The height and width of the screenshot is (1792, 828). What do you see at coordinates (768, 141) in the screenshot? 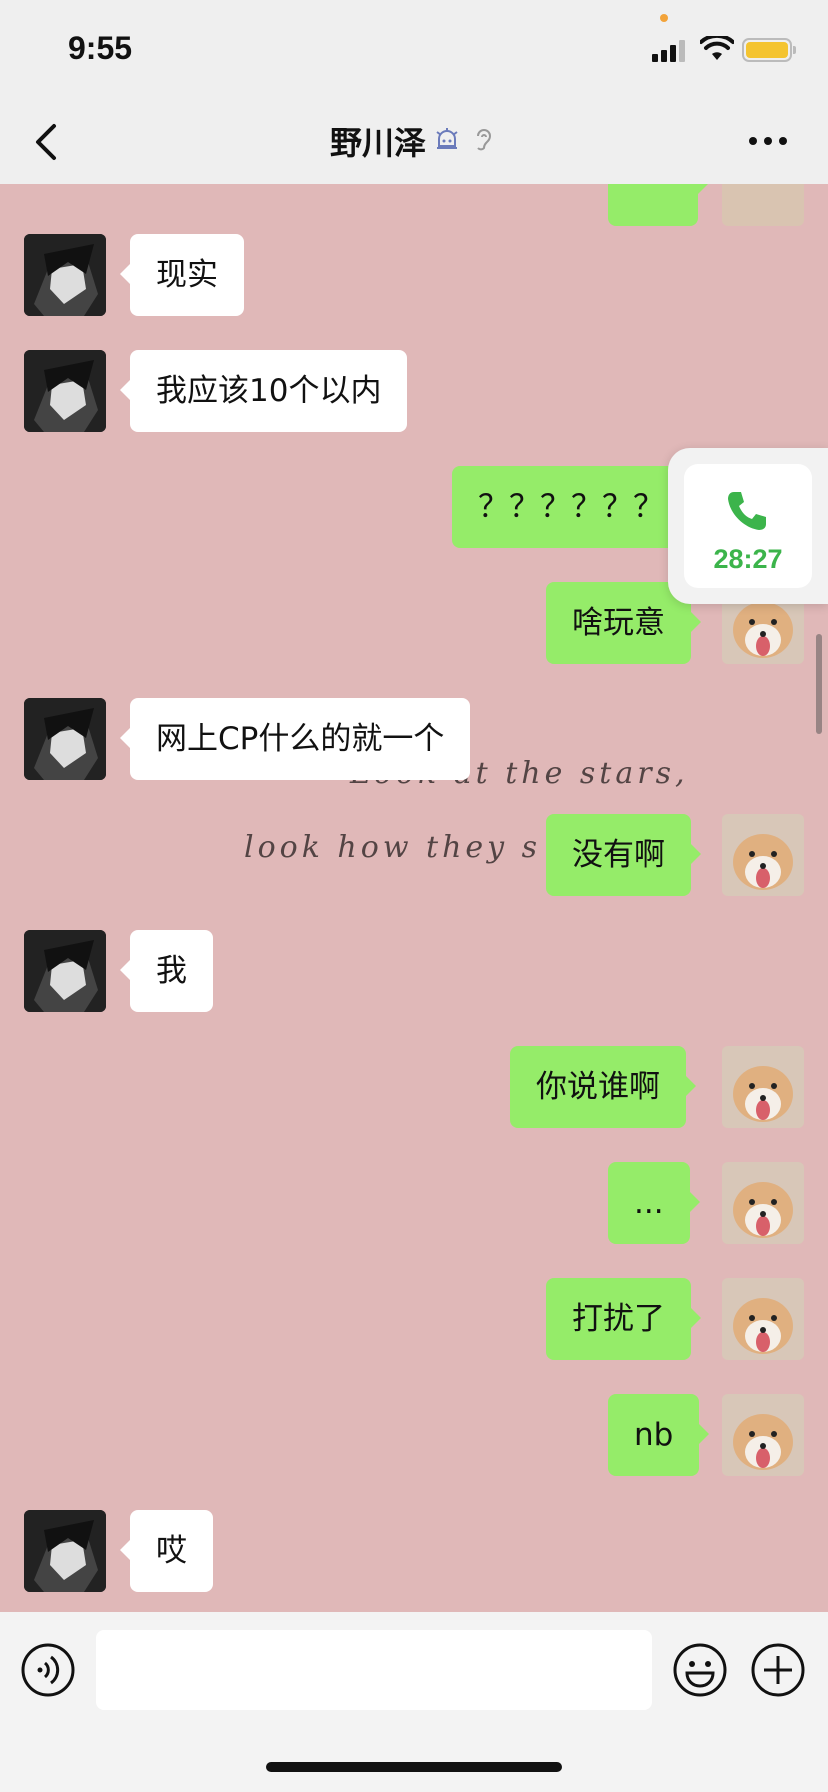
I see `more-options-icon` at bounding box center [768, 141].